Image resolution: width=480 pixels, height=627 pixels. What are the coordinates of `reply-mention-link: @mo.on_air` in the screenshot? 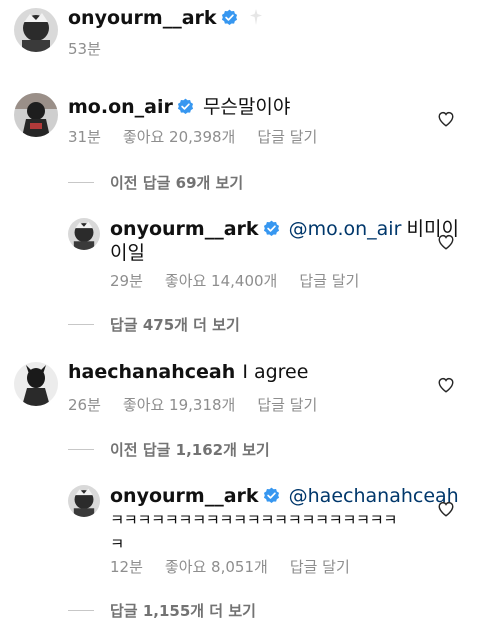 It's located at (345, 229).